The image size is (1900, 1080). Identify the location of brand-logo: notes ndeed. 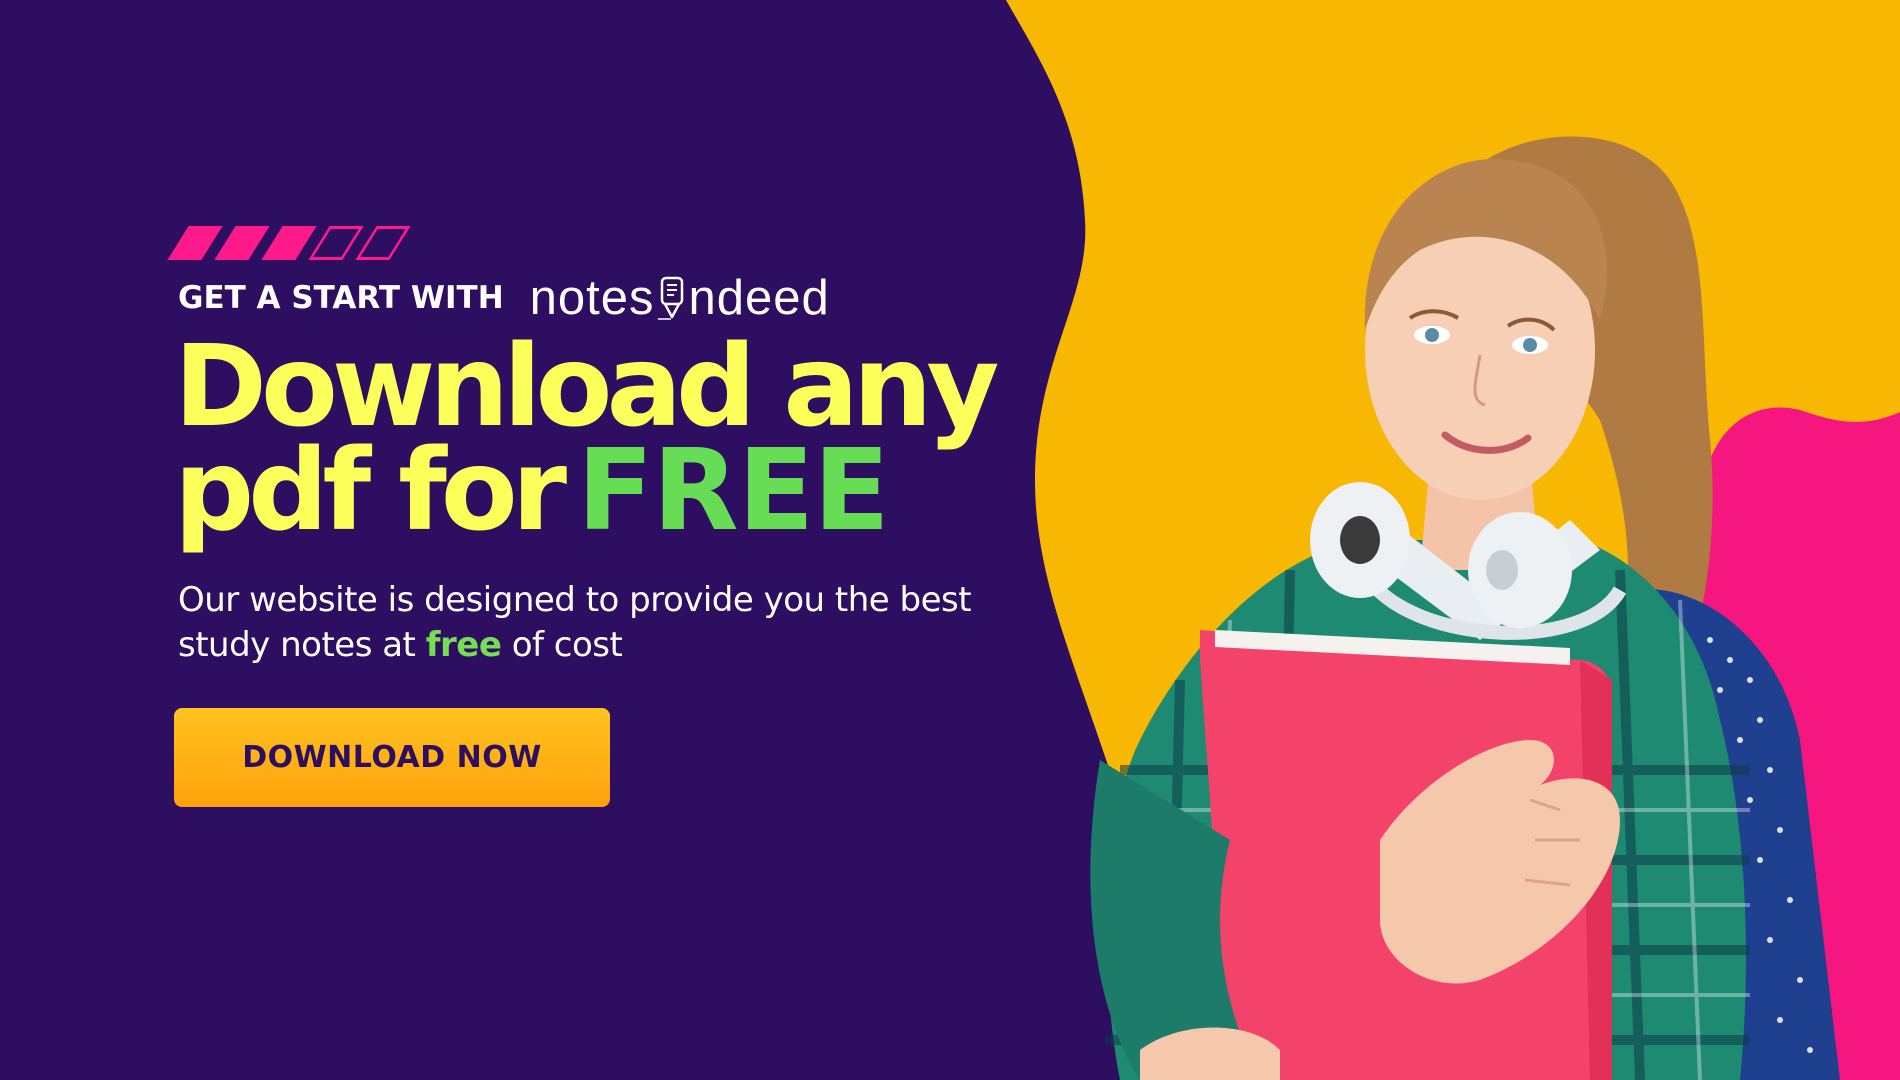
(680, 298).